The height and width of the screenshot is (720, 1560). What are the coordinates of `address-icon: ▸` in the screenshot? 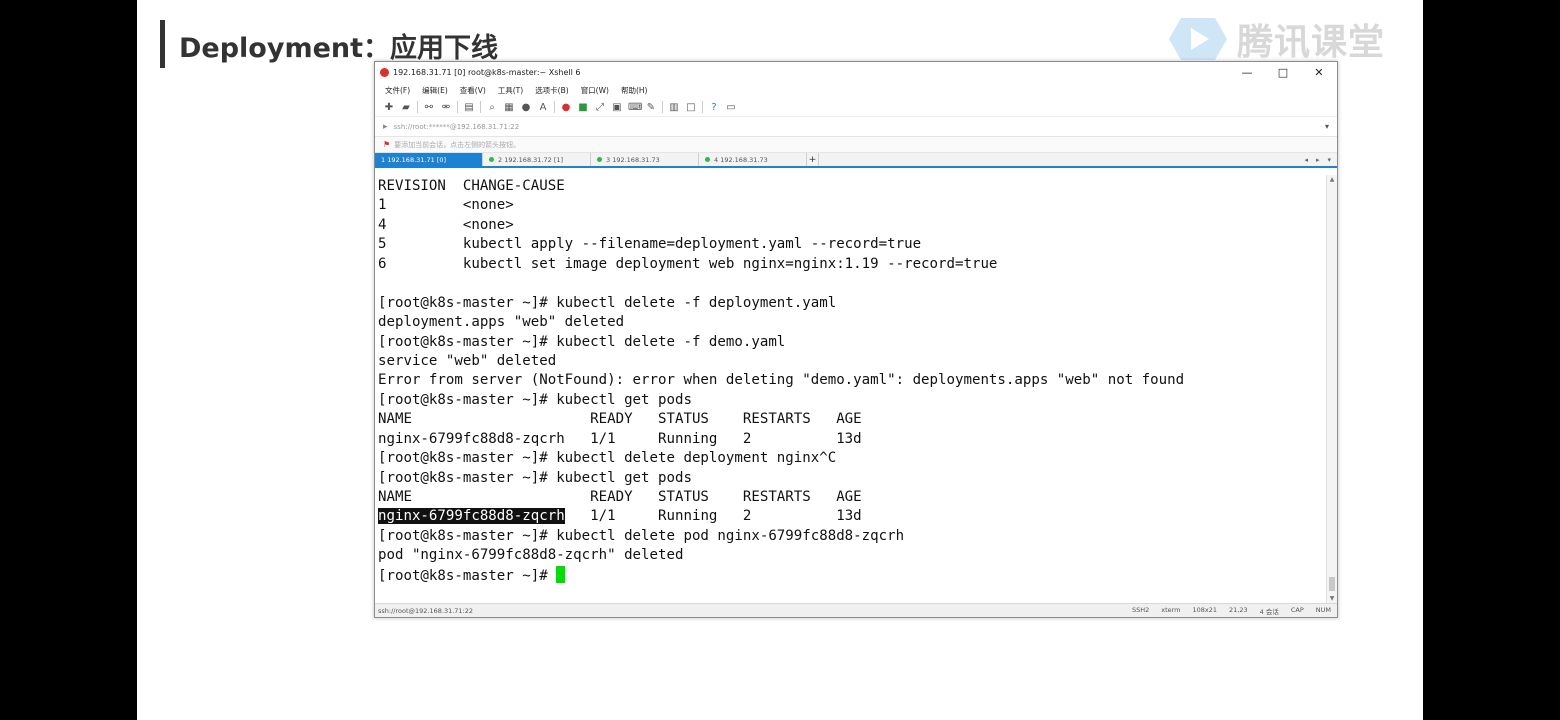 It's located at (385, 126).